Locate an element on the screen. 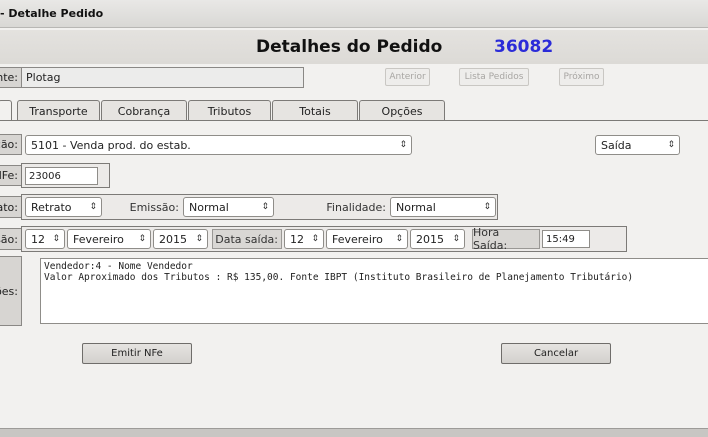  emission-month-value: Fevereiro is located at coordinates (98, 239).